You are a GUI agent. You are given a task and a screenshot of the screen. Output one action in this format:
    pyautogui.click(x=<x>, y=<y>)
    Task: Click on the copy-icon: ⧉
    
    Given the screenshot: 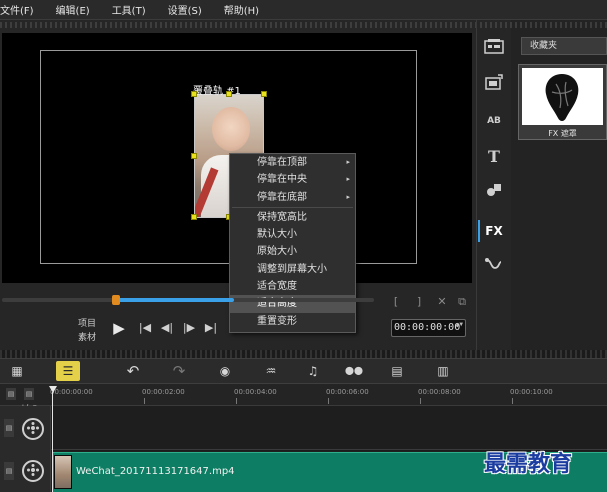 What is the action you would take?
    pyautogui.click(x=462, y=302)
    